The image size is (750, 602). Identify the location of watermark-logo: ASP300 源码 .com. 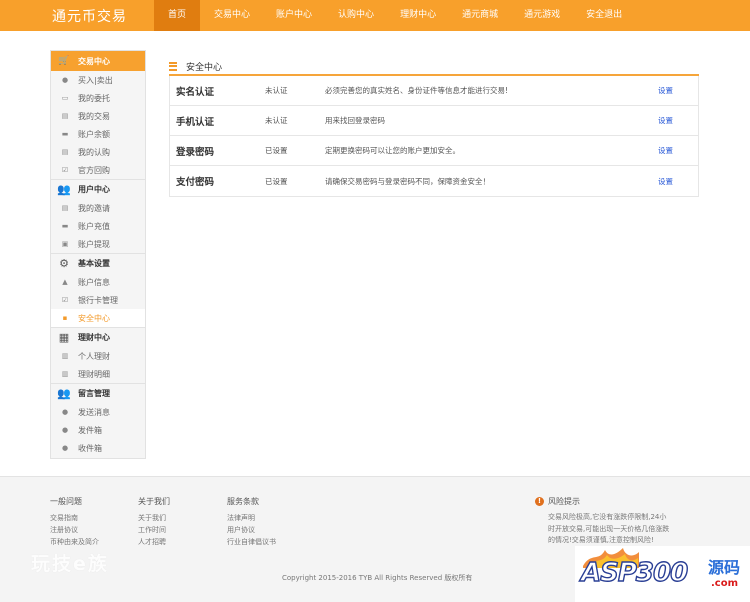
(662, 574).